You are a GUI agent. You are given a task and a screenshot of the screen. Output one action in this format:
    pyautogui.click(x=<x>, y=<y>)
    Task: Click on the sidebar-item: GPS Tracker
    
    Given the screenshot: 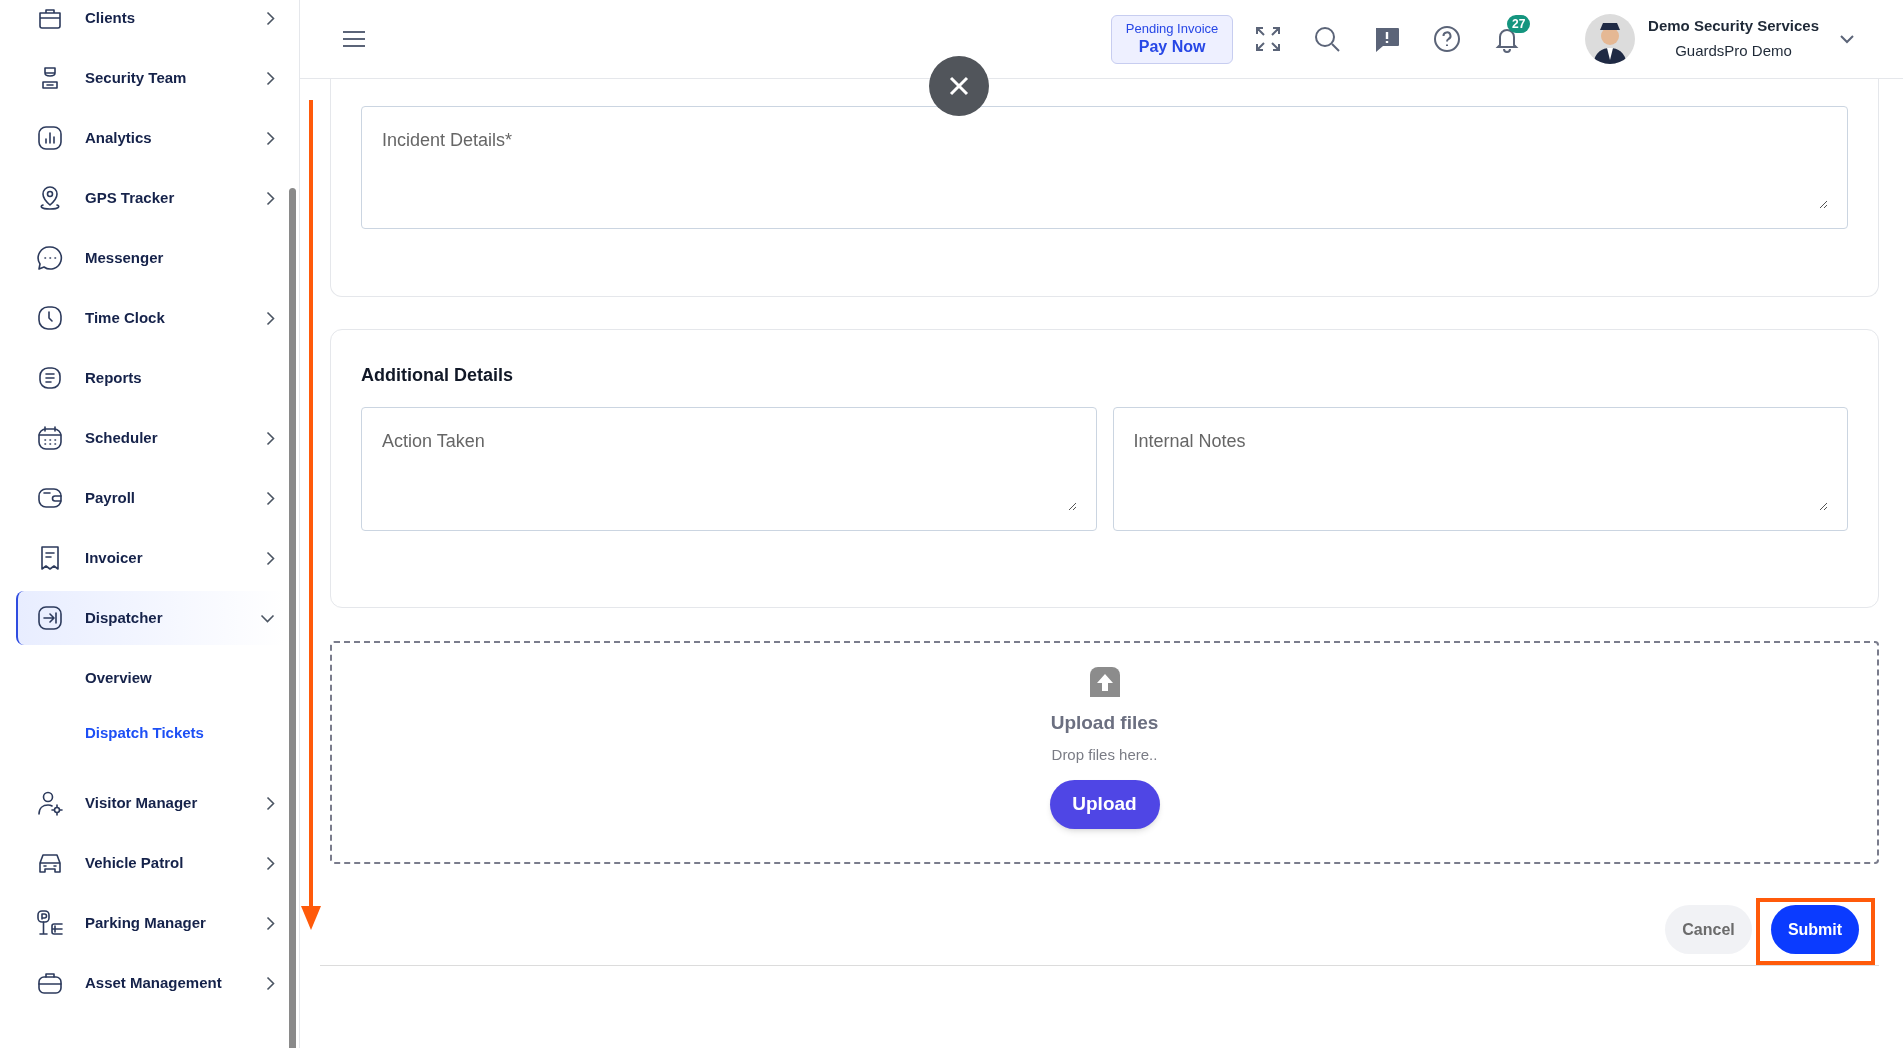 What is the action you would take?
    pyautogui.click(x=150, y=198)
    